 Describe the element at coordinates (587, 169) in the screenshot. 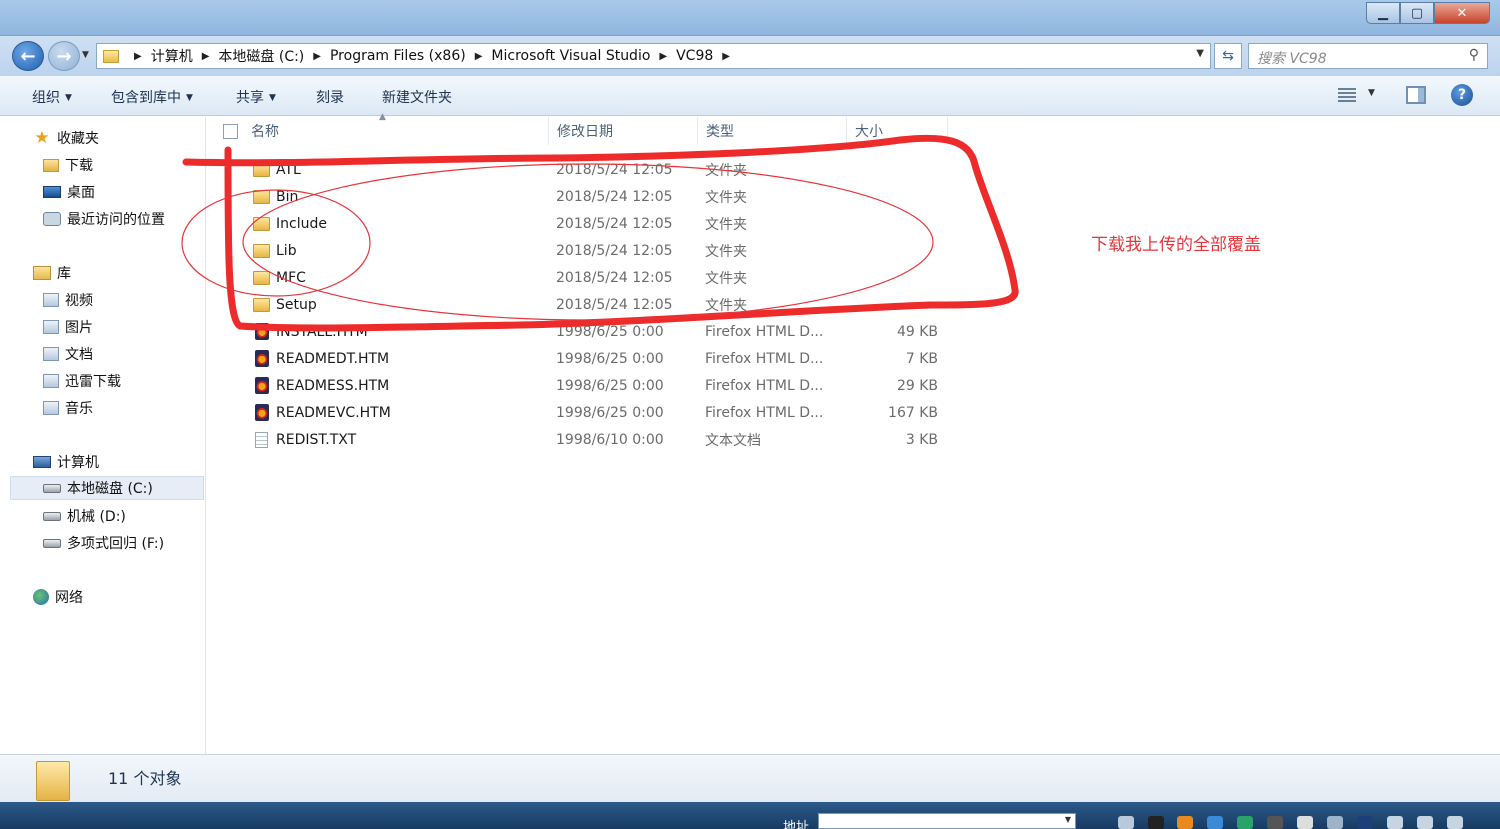

I see `table-row: ATL 2018/5/24 12:05 文件夹` at that location.